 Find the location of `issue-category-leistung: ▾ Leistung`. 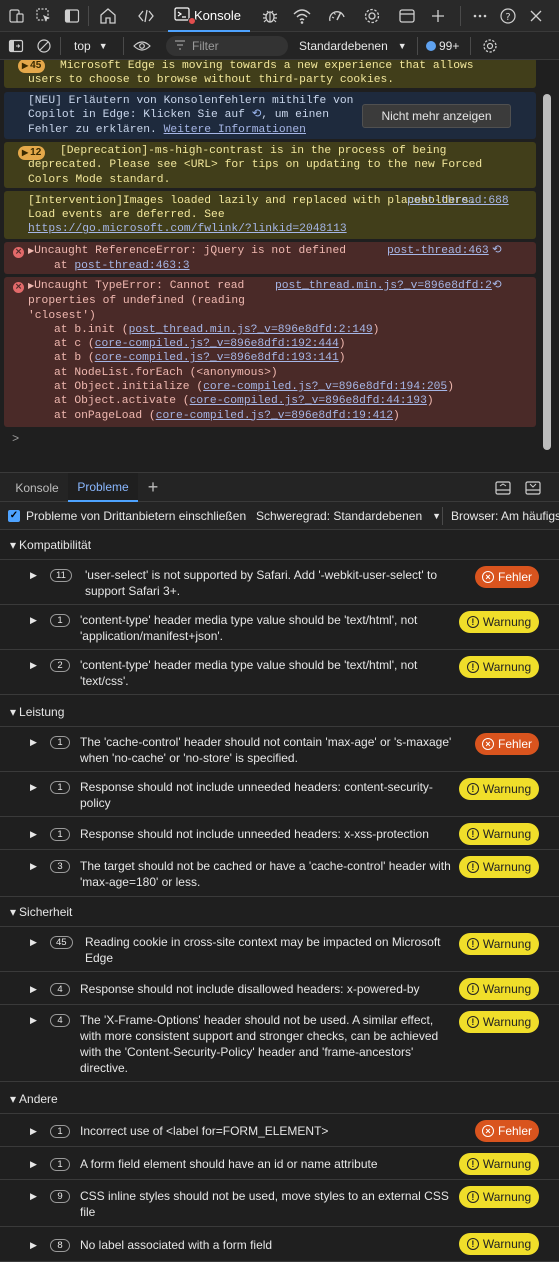

issue-category-leistung: ▾ Leistung is located at coordinates (279, 712).